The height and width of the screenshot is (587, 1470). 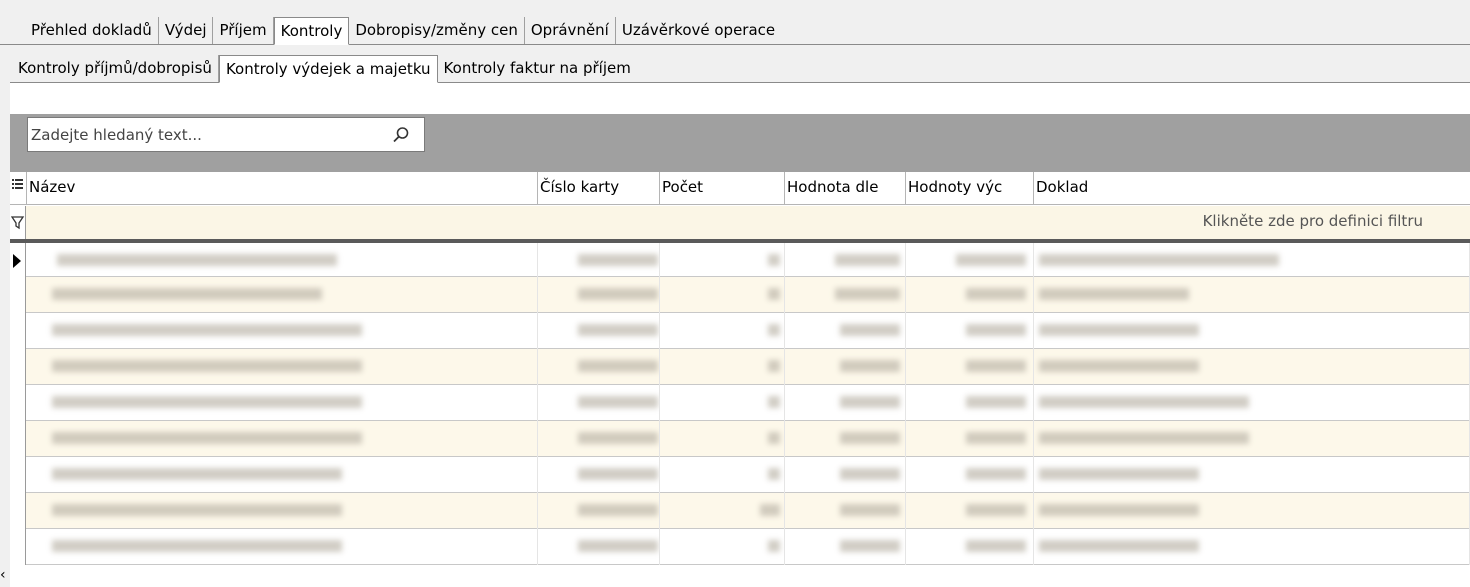 What do you see at coordinates (698, 31) in the screenshot?
I see `tab-uzaverkove-operace: Uzávěrkové operace` at bounding box center [698, 31].